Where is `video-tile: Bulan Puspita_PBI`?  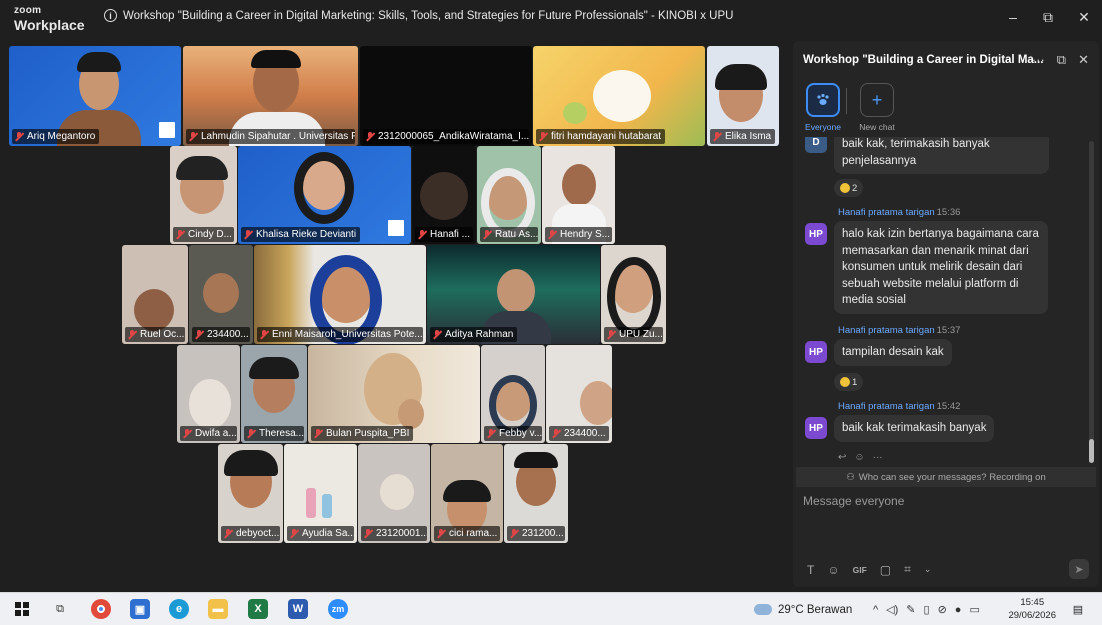 video-tile: Bulan Puspita_PBI is located at coordinates (394, 394).